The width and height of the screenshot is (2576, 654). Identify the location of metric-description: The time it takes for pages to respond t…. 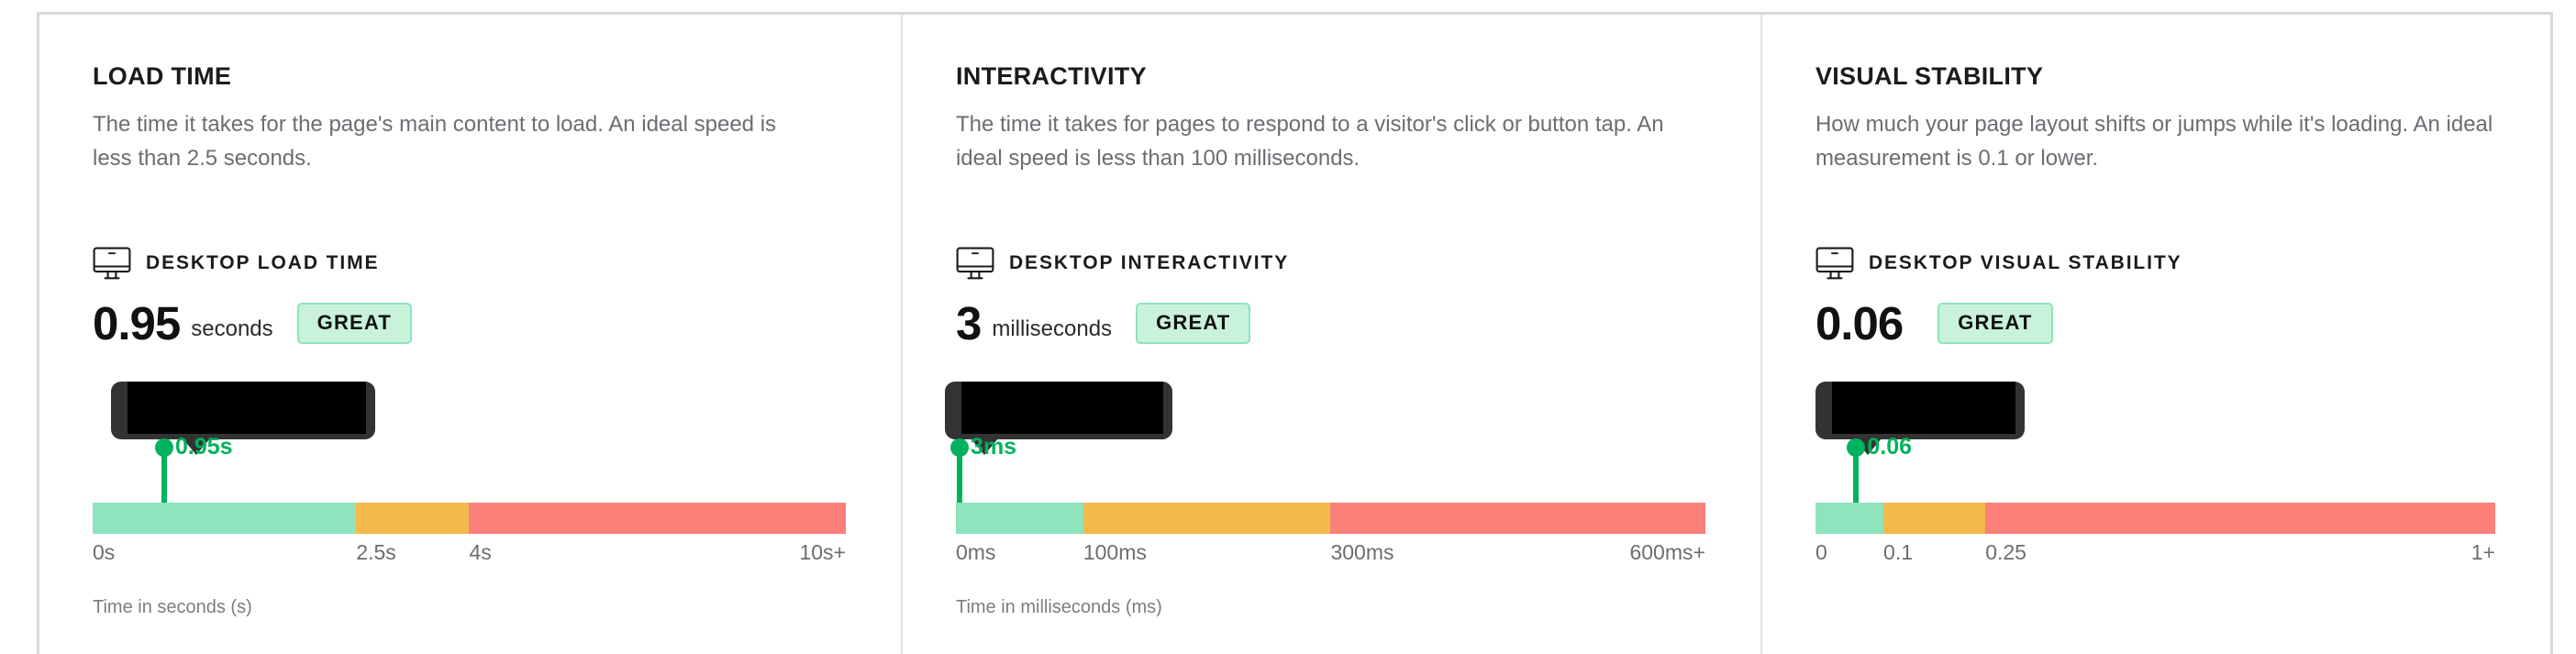
(1309, 141).